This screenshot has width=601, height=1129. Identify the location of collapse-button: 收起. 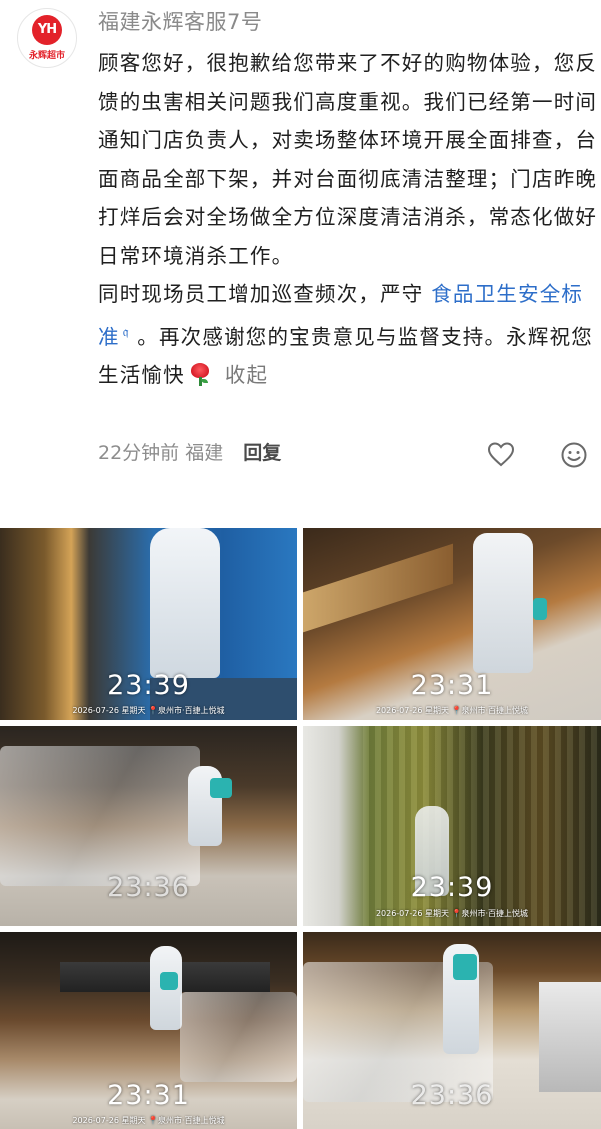
(246, 375).